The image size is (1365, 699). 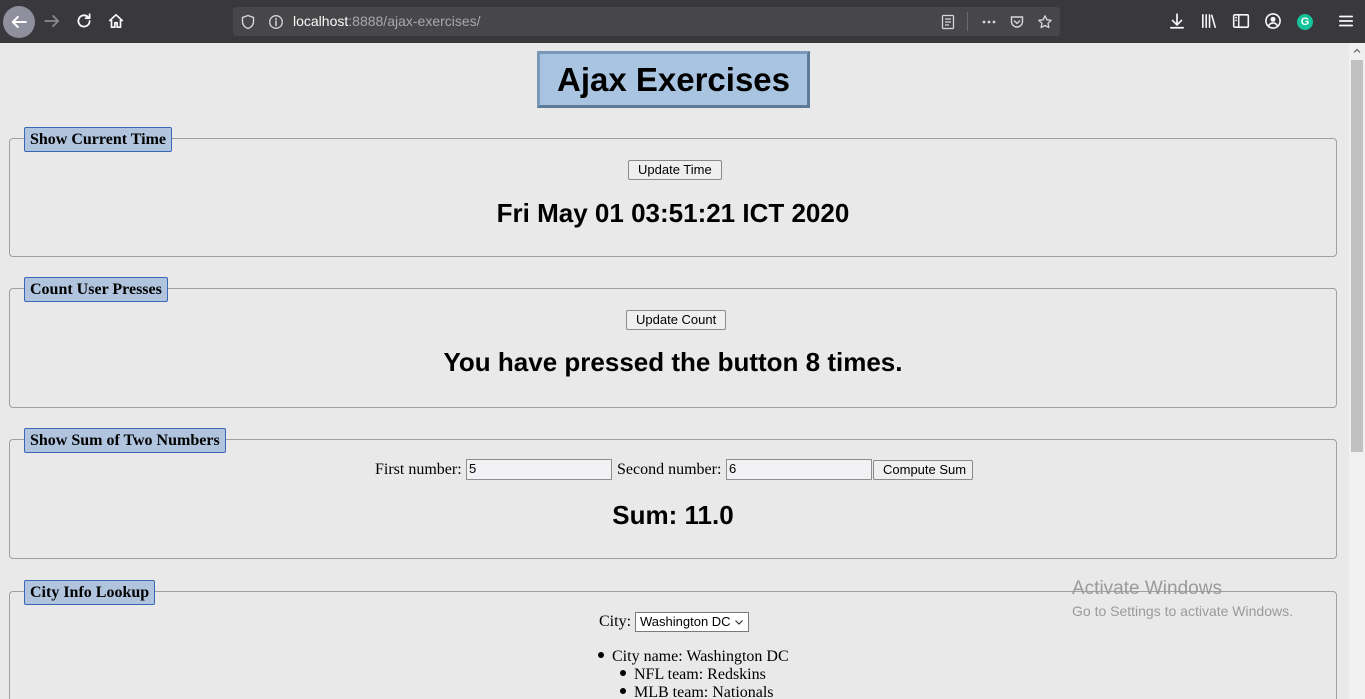 I want to click on nfl-team-item: NFL team: Redskins, so click(x=693, y=675).